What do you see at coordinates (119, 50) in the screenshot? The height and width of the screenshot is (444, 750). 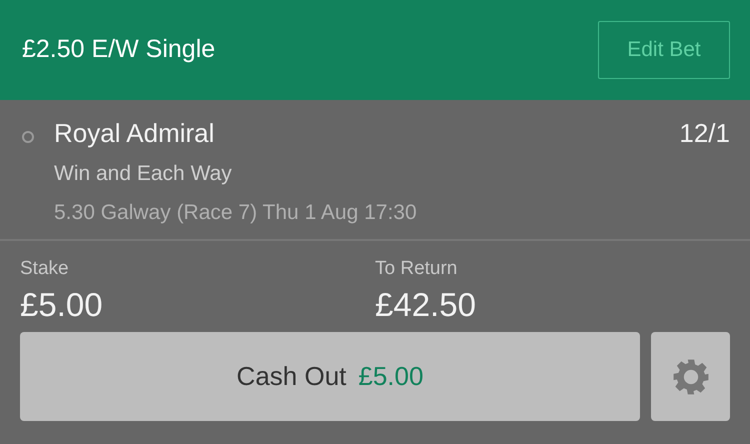 I see `bet-title: £2.50 E/W Single` at bounding box center [119, 50].